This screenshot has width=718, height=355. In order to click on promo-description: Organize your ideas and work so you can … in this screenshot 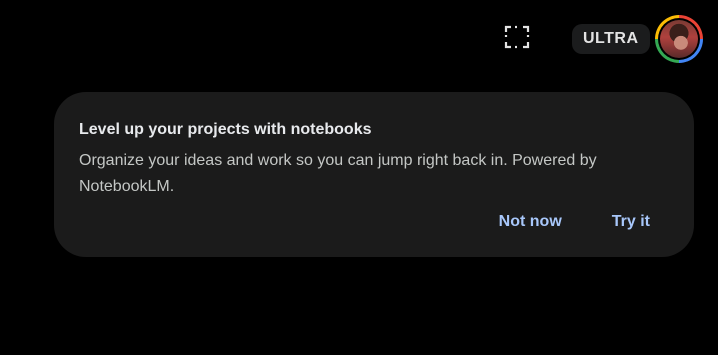, I will do `click(338, 173)`.